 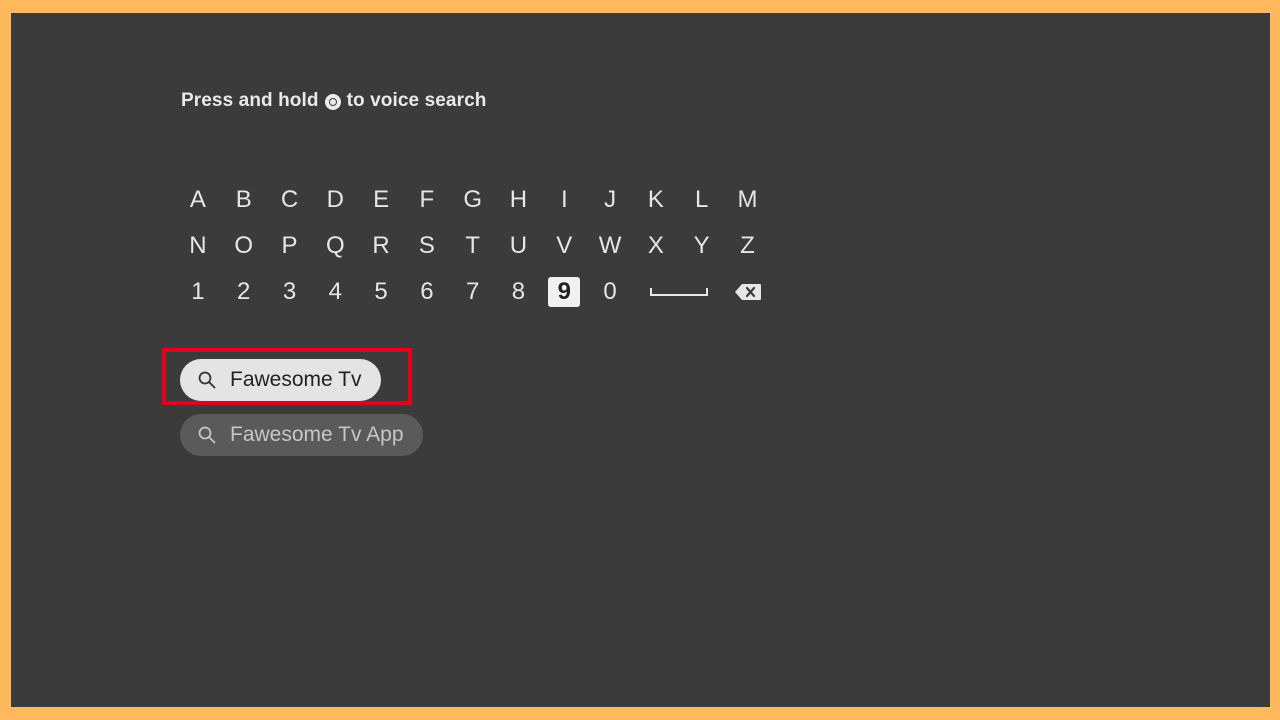 I want to click on key-7: 7, so click(x=473, y=292).